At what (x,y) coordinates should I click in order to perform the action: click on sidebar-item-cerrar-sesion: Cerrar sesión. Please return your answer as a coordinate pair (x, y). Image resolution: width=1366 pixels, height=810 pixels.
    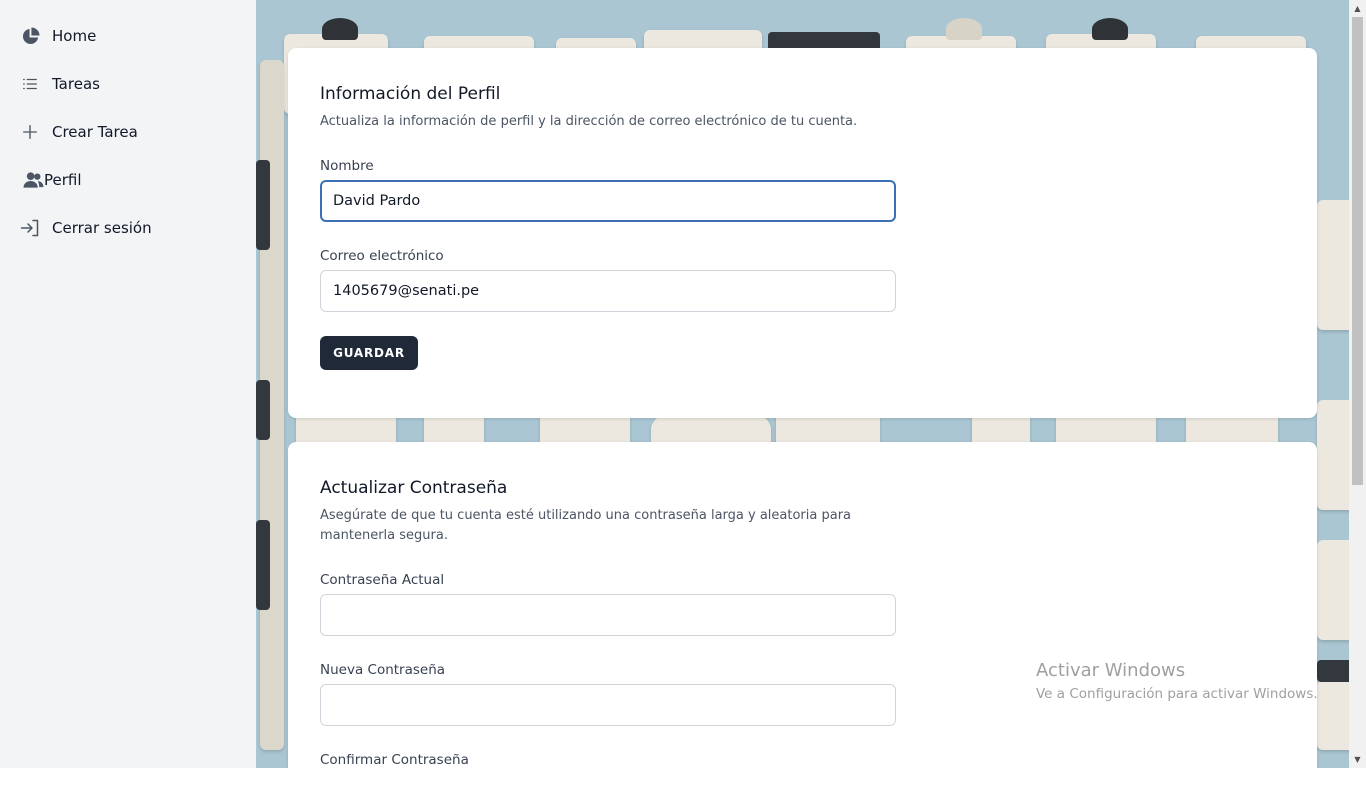
    Looking at the image, I should click on (86, 228).